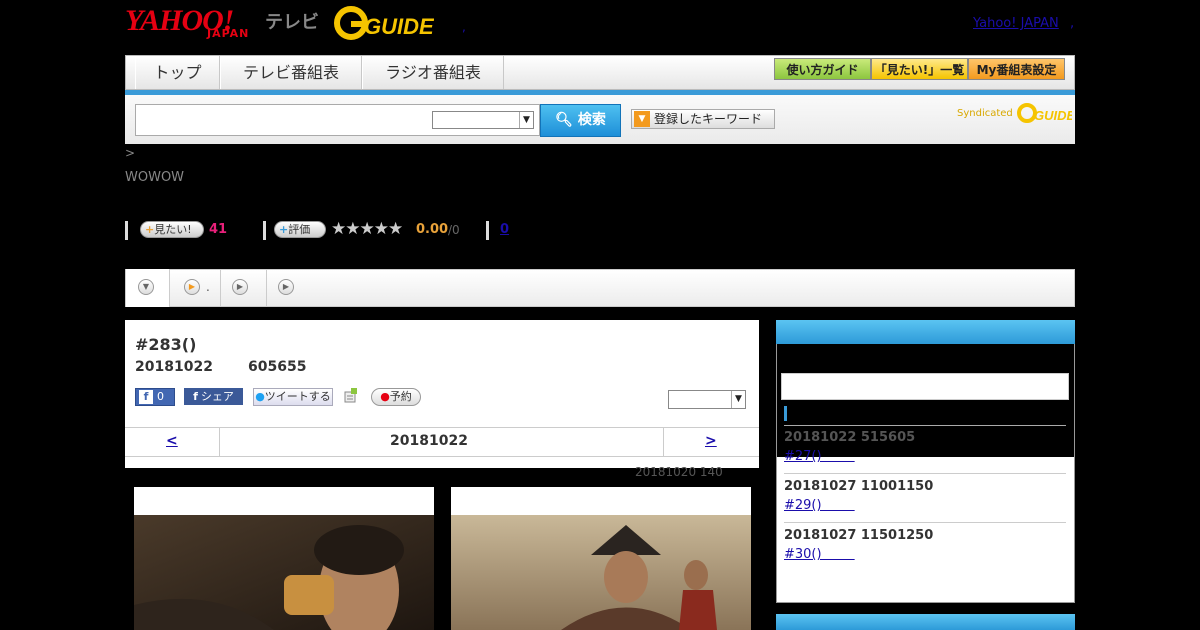  I want to click on tab-4: ▶, so click(289, 288).